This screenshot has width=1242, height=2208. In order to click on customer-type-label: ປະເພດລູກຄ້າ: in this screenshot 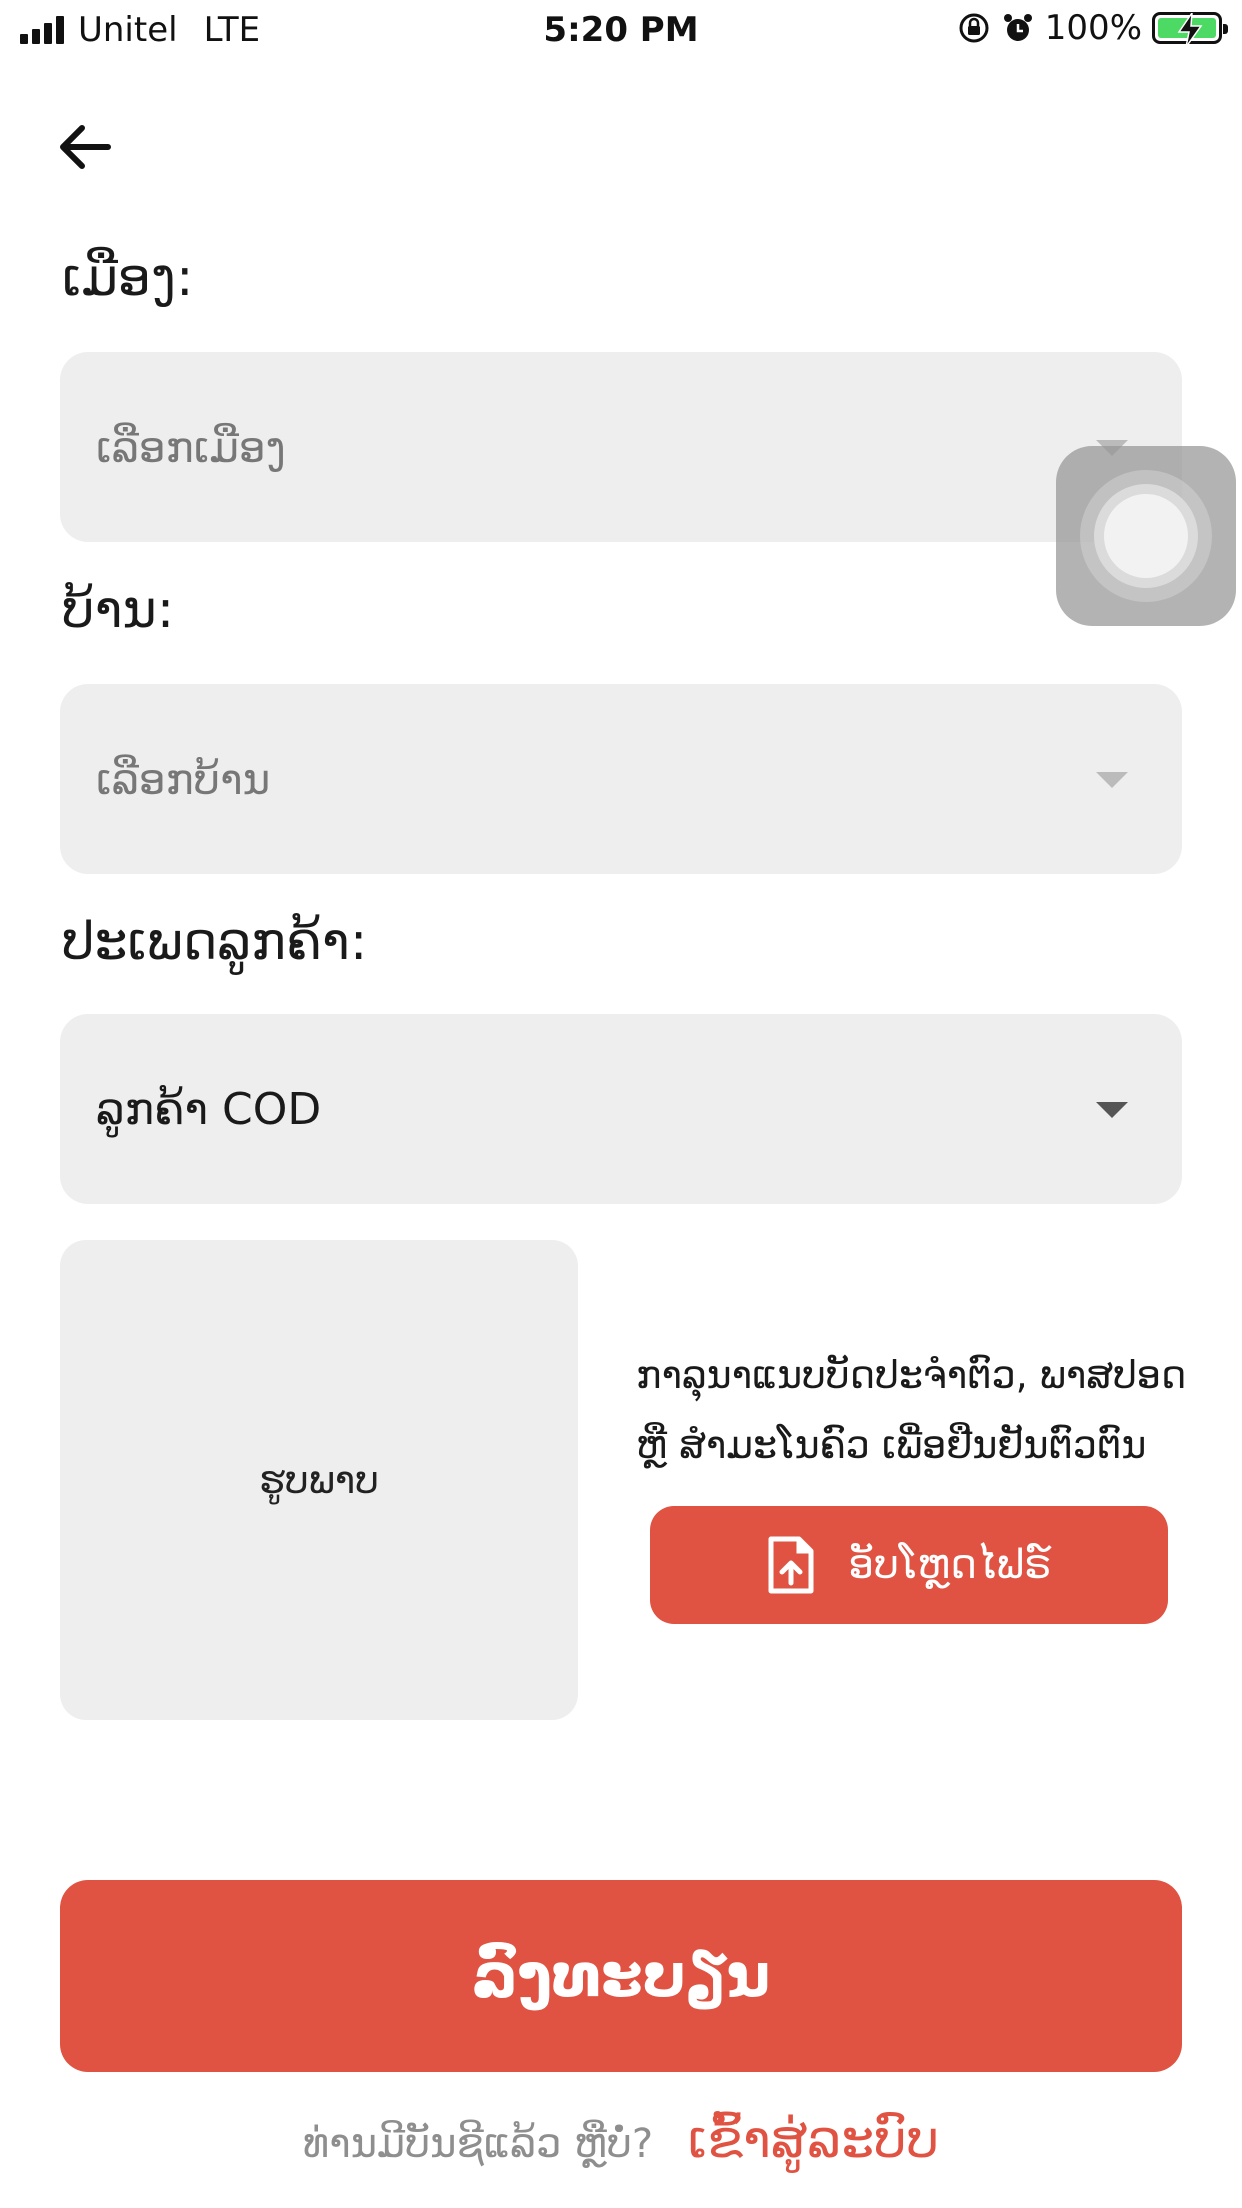, I will do `click(215, 942)`.